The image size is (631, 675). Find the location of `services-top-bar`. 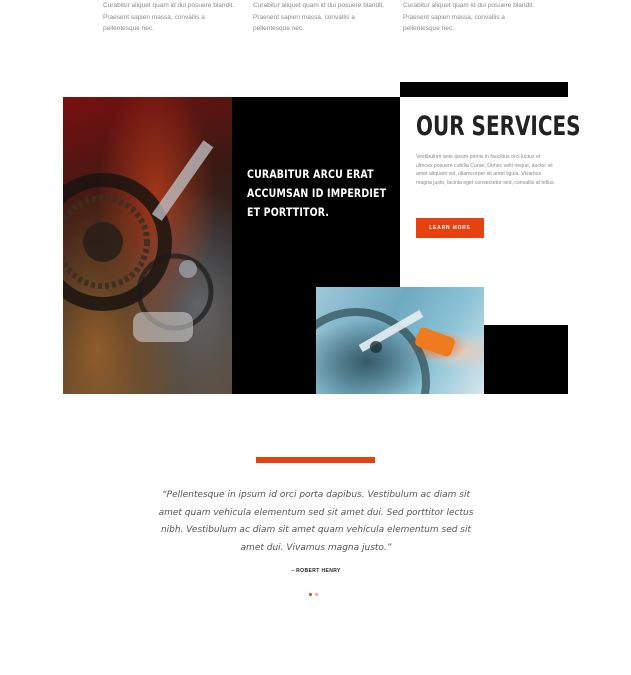

services-top-bar is located at coordinates (484, 89).